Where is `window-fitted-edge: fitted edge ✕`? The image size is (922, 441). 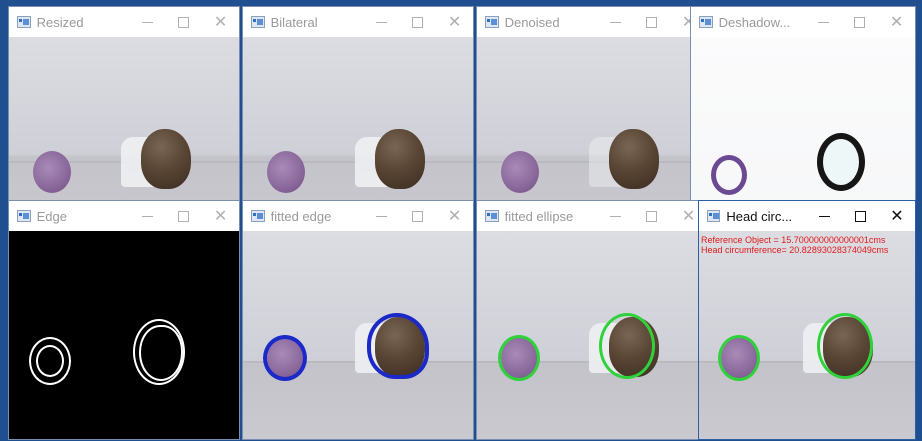 window-fitted-edge: fitted edge ✕ is located at coordinates (358, 320).